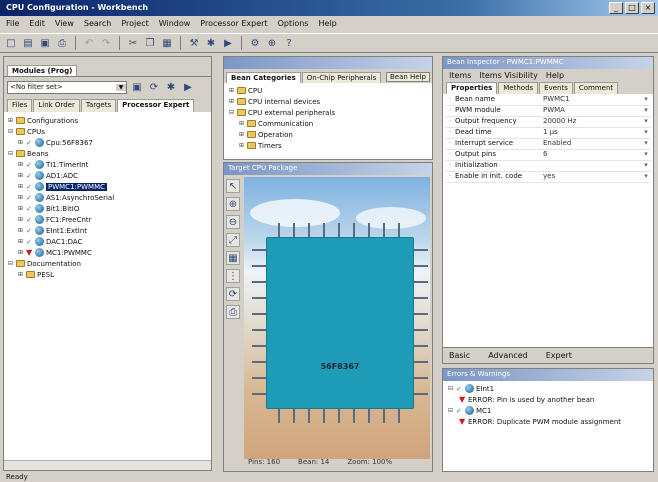 The height and width of the screenshot is (482, 658). I want to click on property-value: yes, so click(592, 177).